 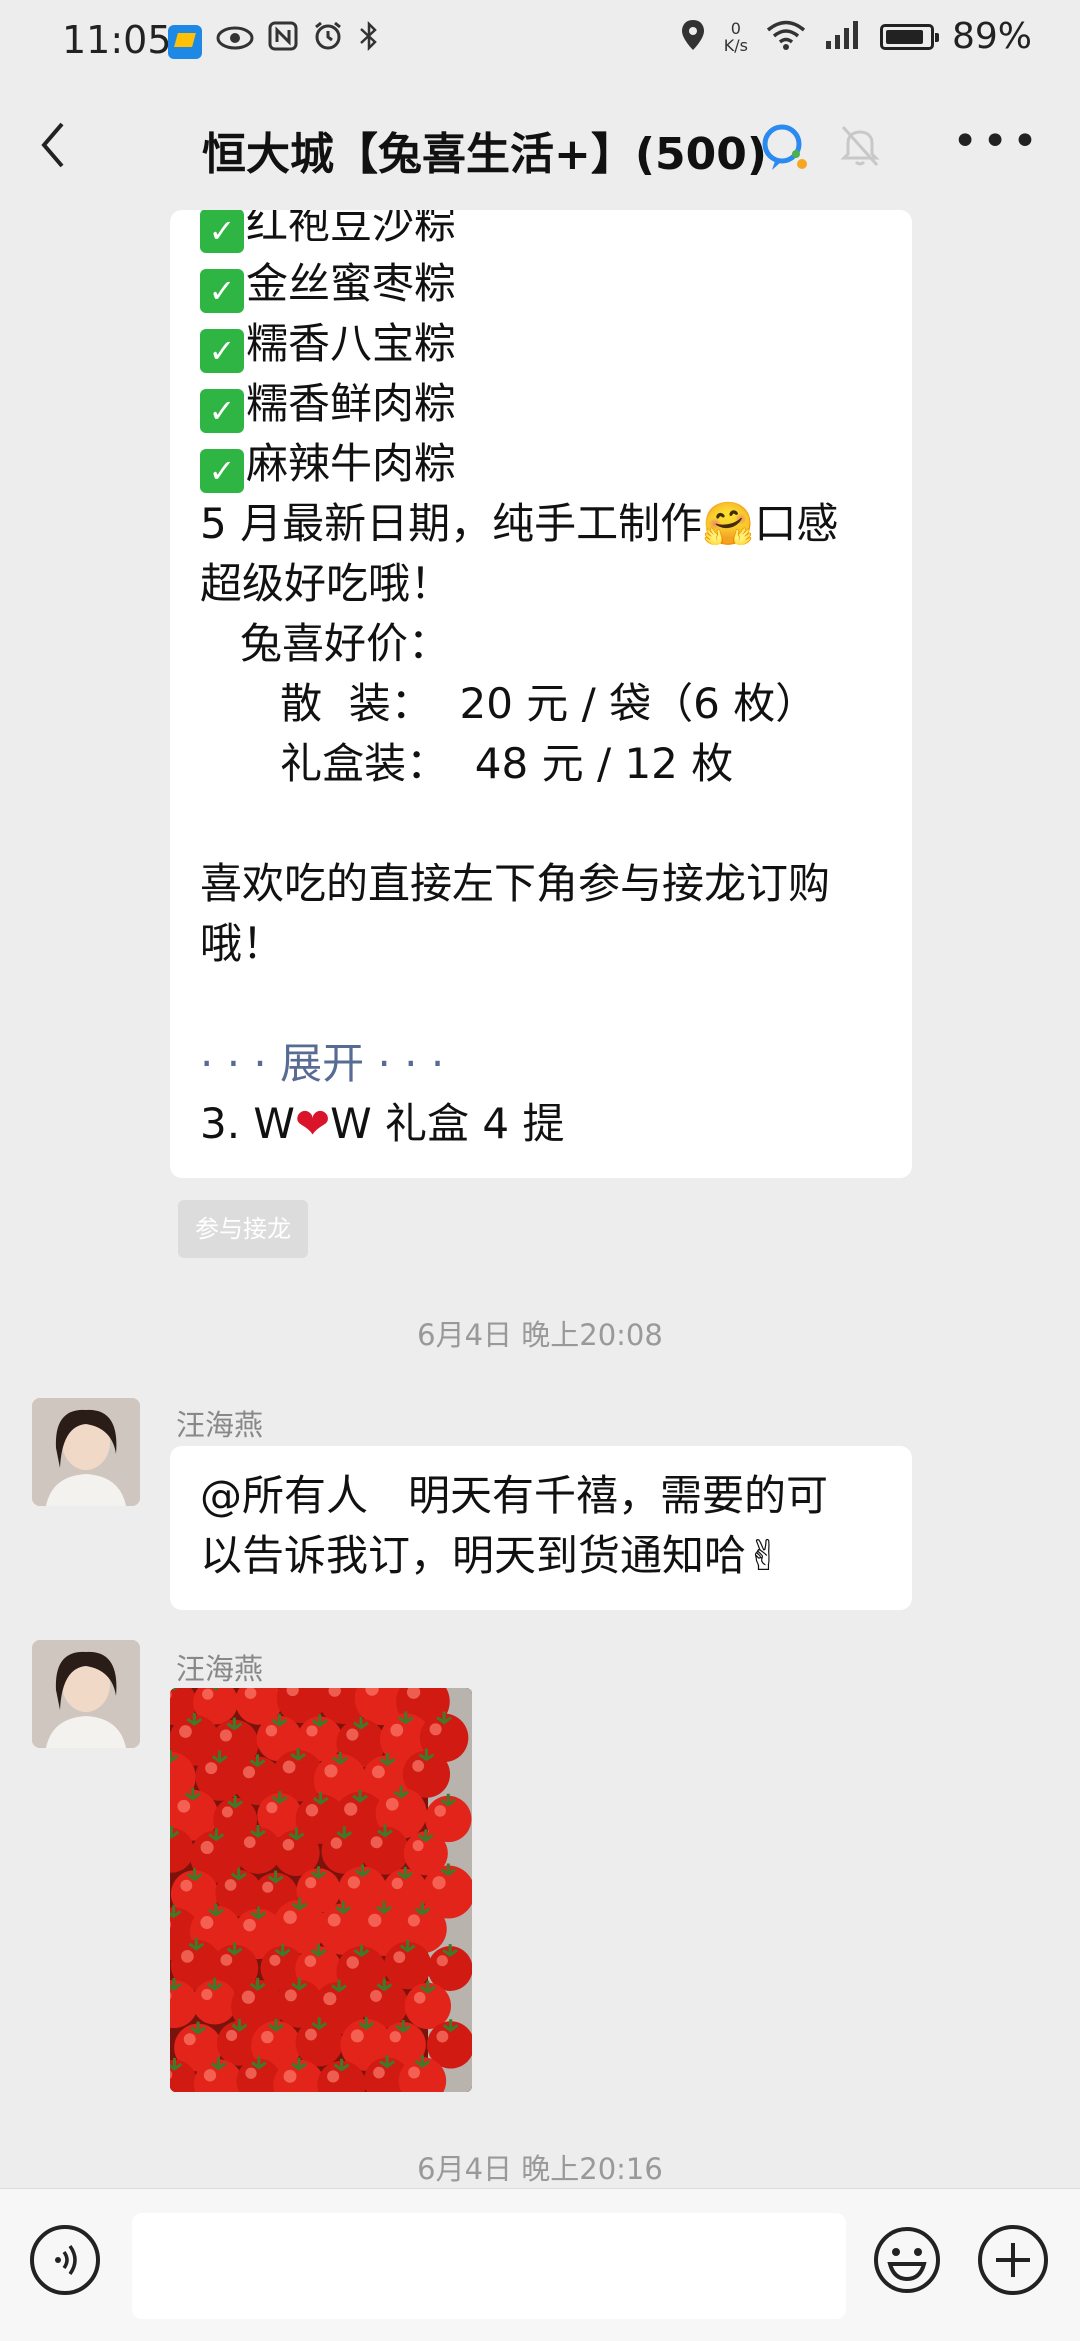 I want to click on message-line: 5 月最新日期，纯手工制作🤗口感, so click(x=541, y=524).